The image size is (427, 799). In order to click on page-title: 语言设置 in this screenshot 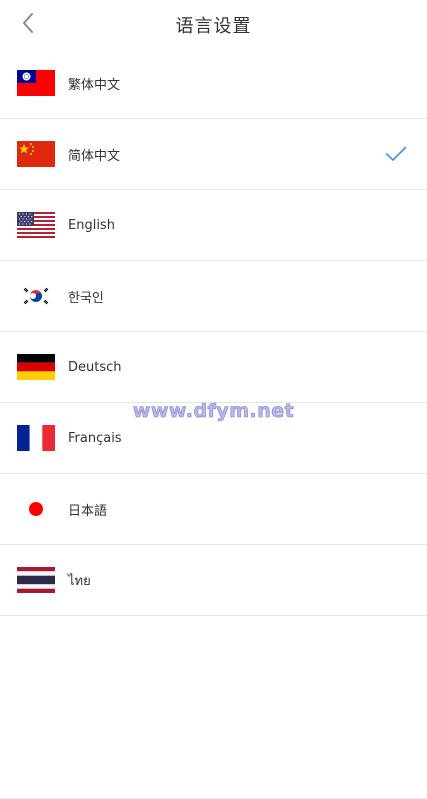, I will do `click(213, 26)`.